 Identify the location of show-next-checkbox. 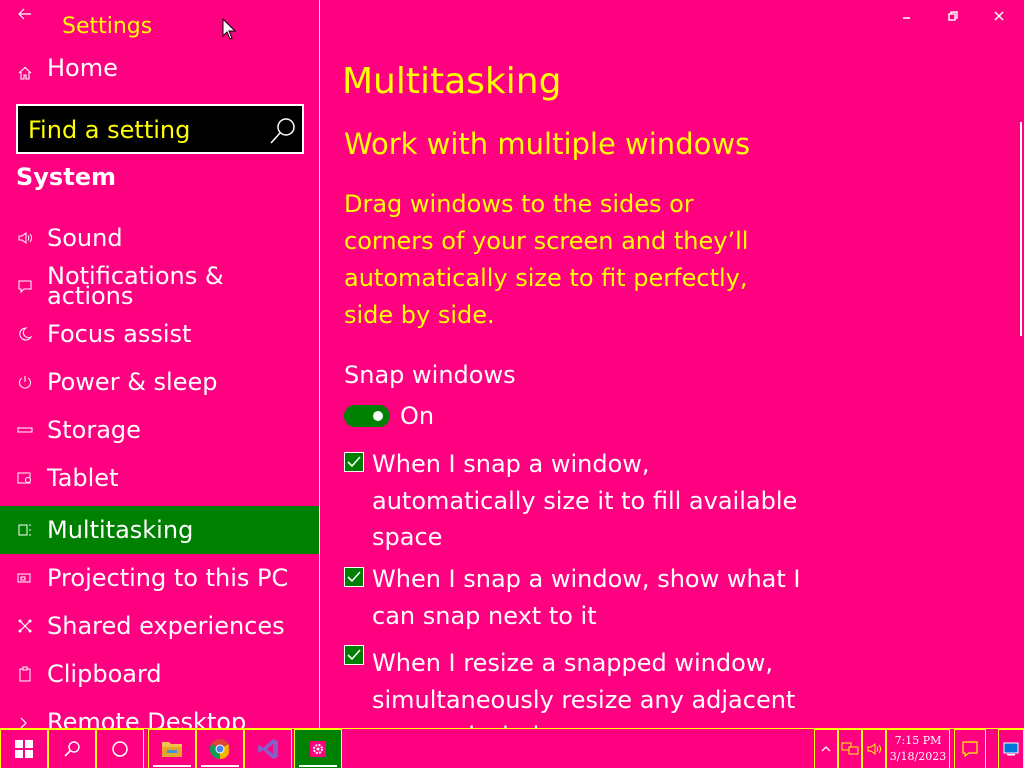
(354, 577).